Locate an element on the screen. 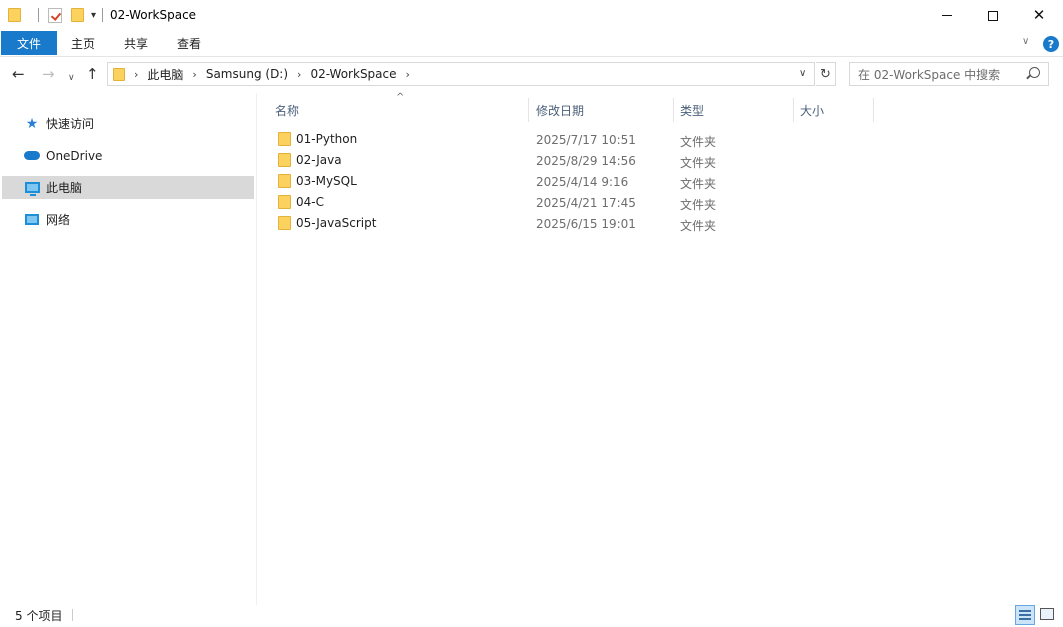  help-icon: ? is located at coordinates (1051, 44).